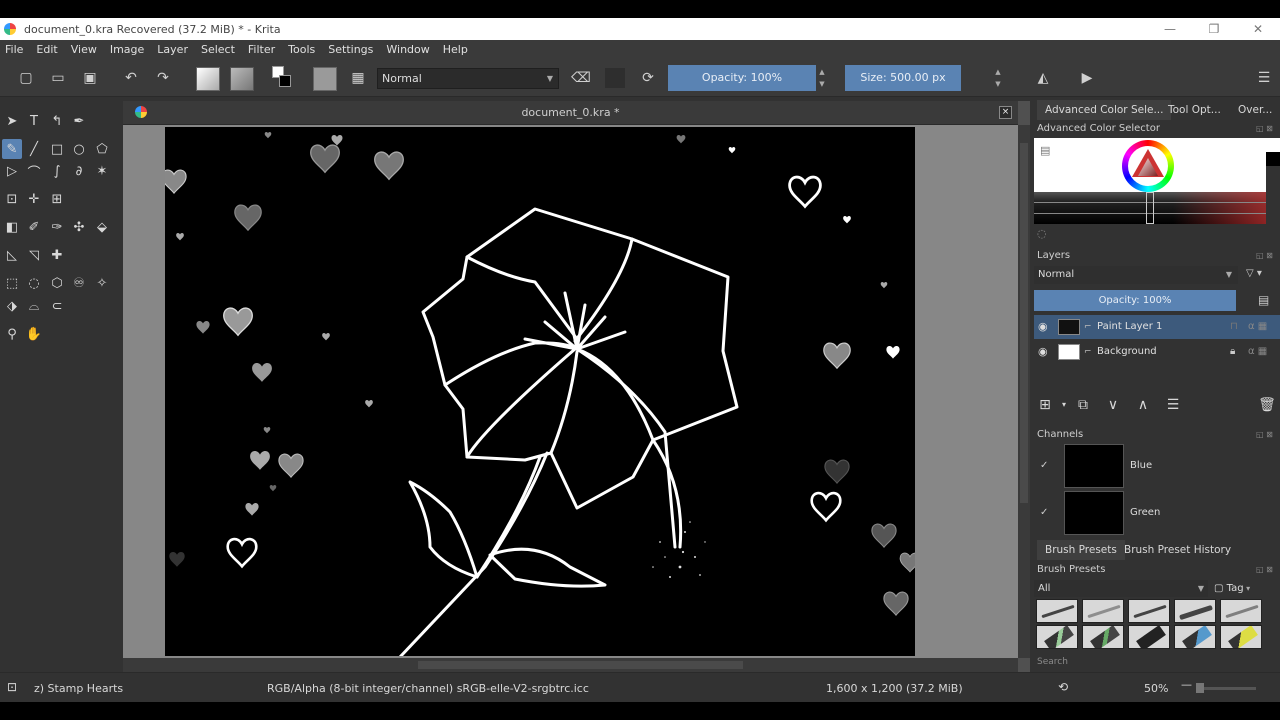 The image size is (1280, 720). I want to click on status-brush-name: z) Stamp Hearts, so click(78, 688).